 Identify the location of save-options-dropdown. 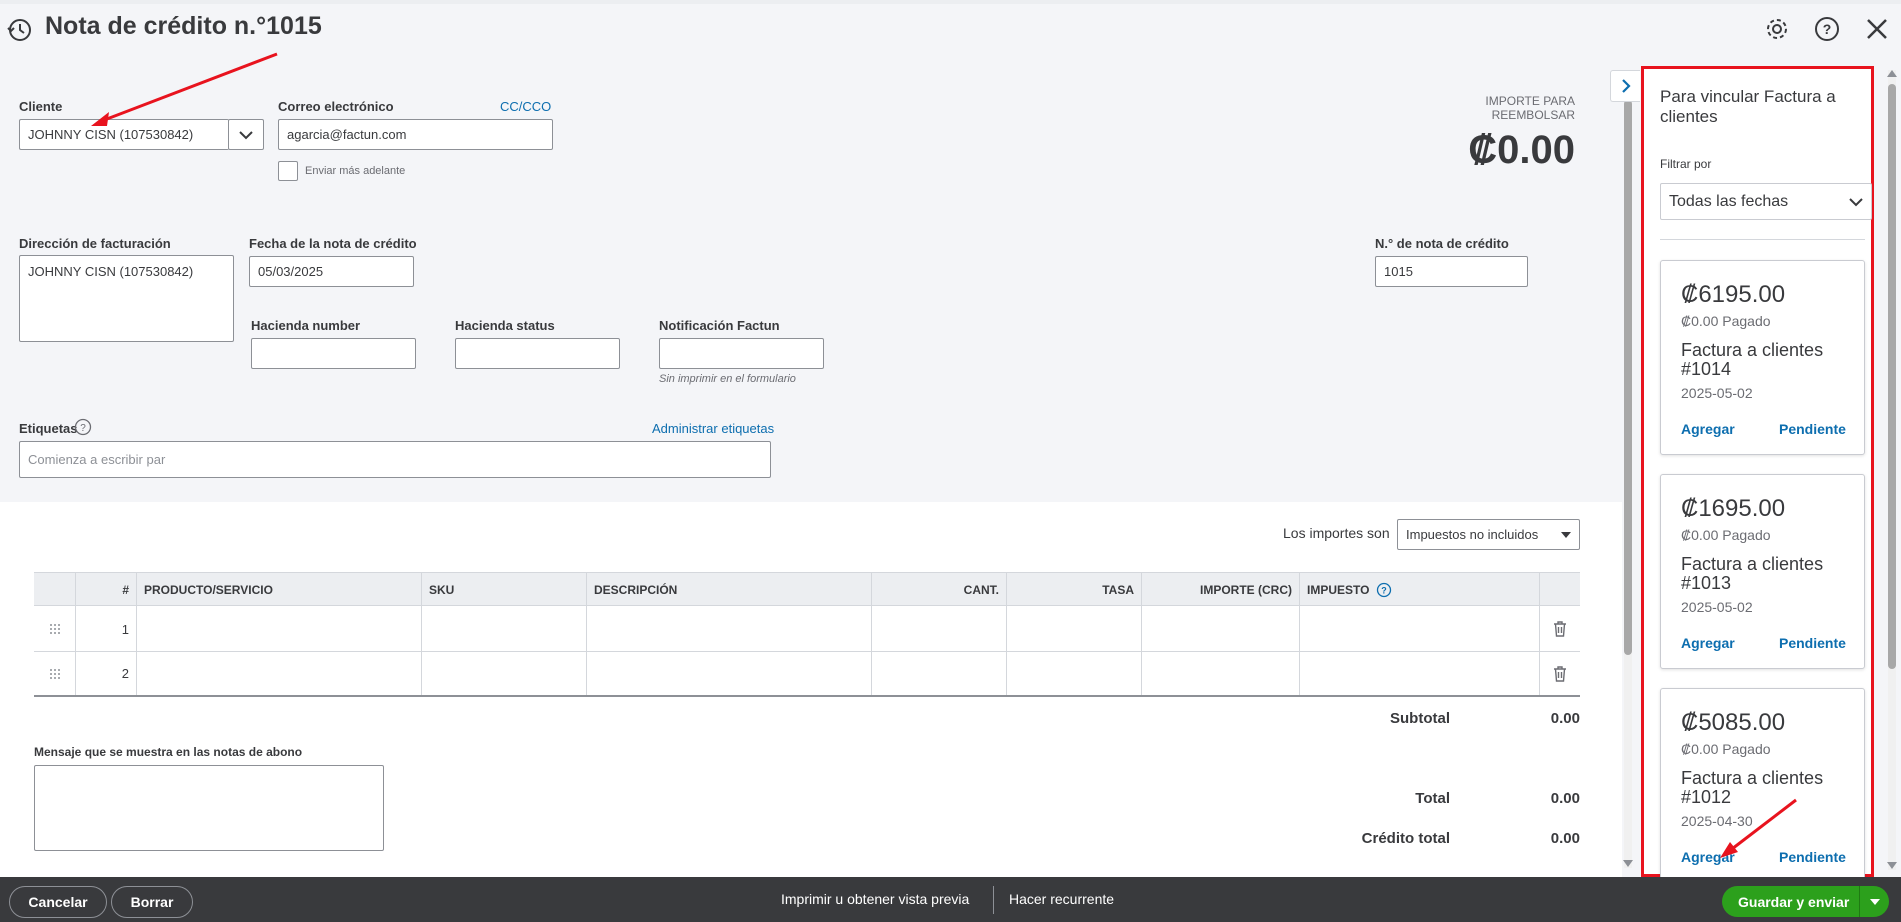
(1874, 901).